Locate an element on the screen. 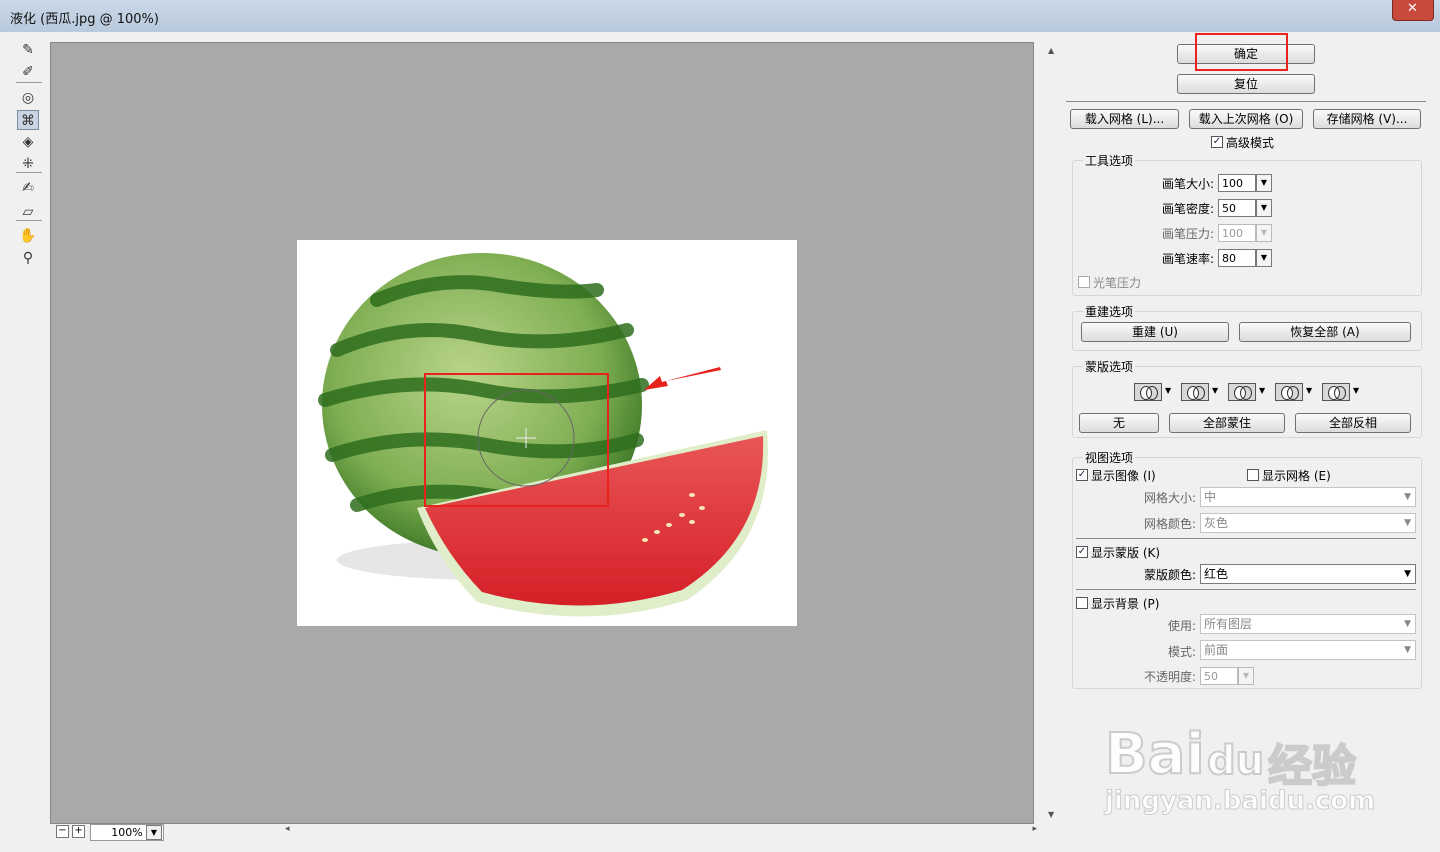 This screenshot has width=1440, height=852. advanced-mode-label: 高级模式 is located at coordinates (1250, 143).